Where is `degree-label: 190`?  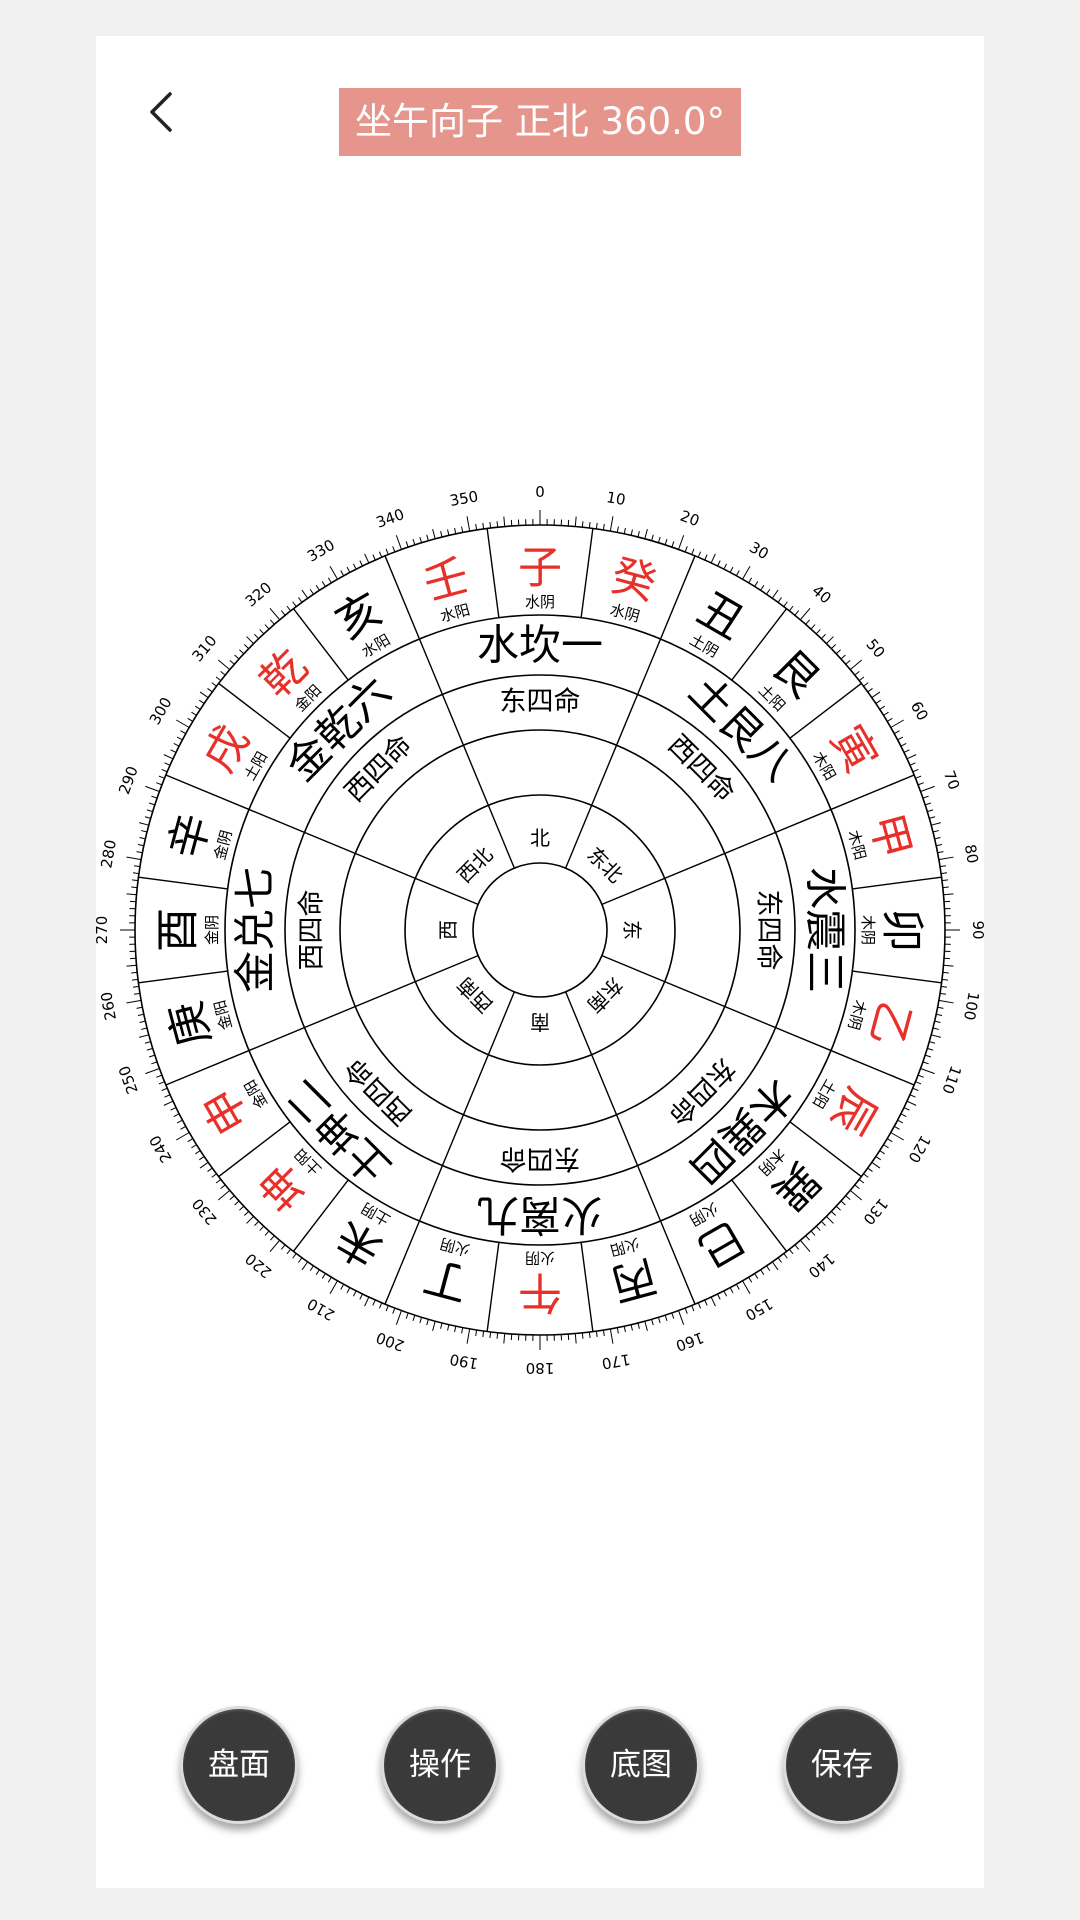
degree-label: 190 is located at coordinates (463, 1361).